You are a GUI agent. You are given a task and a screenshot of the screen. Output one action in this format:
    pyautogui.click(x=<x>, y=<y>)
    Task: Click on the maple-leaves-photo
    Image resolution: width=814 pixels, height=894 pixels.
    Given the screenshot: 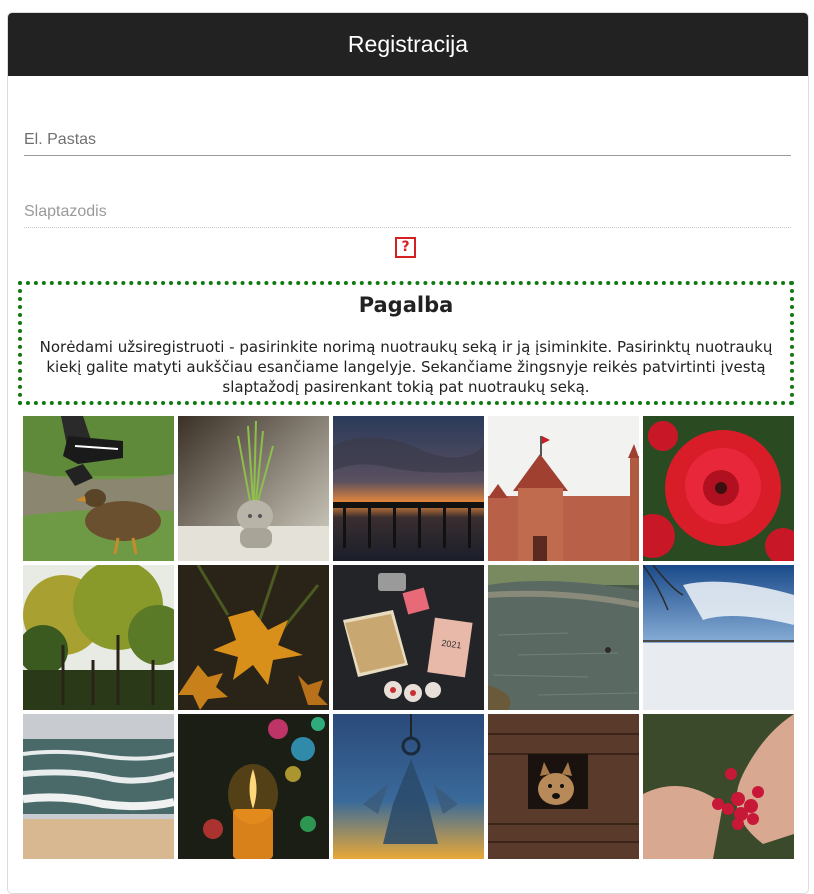 What is the action you would take?
    pyautogui.click(x=253, y=637)
    